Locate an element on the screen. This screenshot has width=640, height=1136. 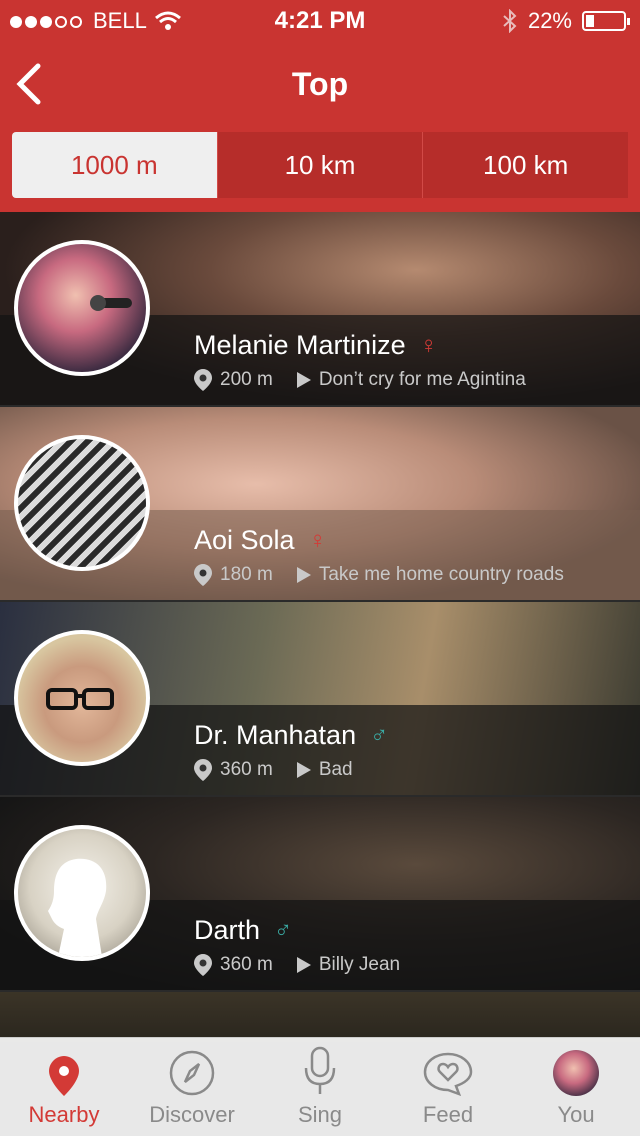
bluetooth-icon is located at coordinates (510, 21).